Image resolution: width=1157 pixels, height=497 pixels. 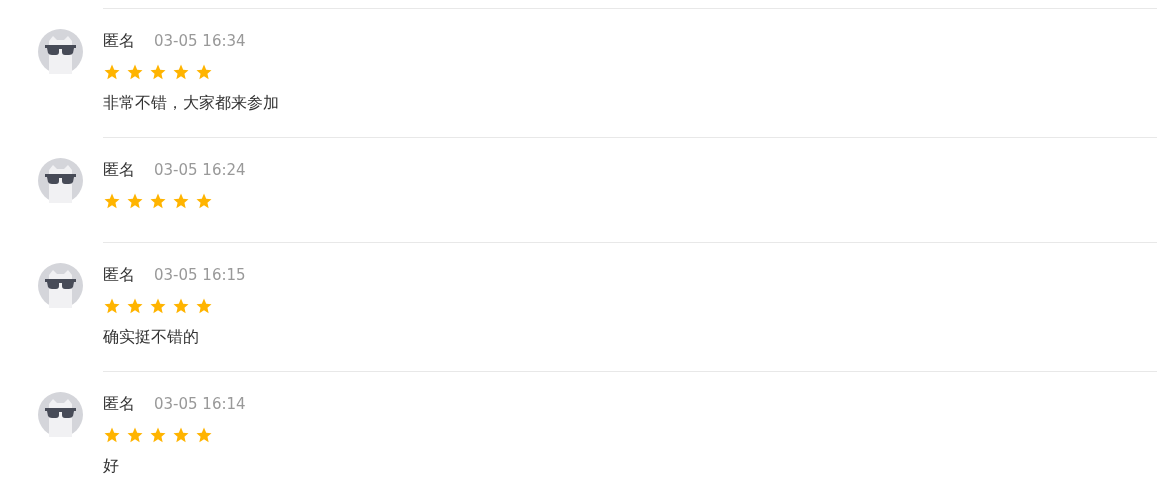 I want to click on review-time: 03-05 16:24, so click(x=200, y=170).